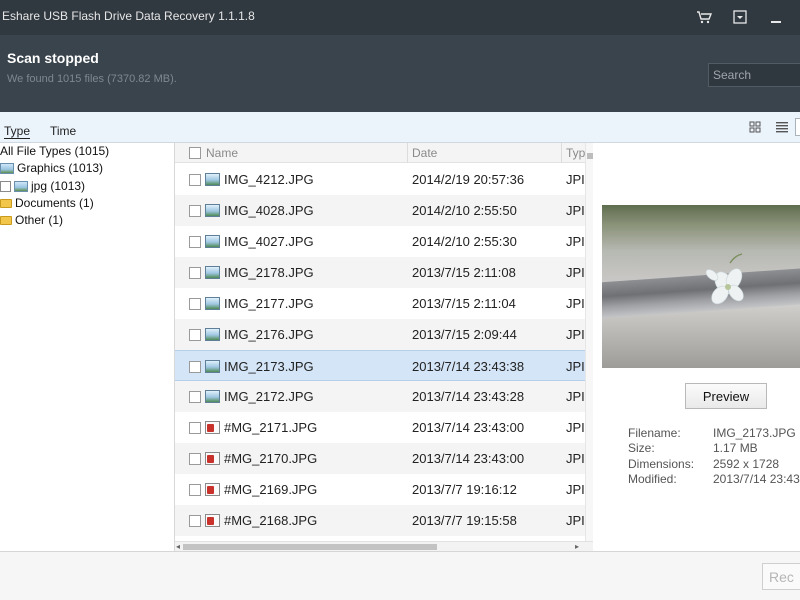 This screenshot has height=600, width=800. What do you see at coordinates (5, 186) in the screenshot?
I see `tree-checkbox` at bounding box center [5, 186].